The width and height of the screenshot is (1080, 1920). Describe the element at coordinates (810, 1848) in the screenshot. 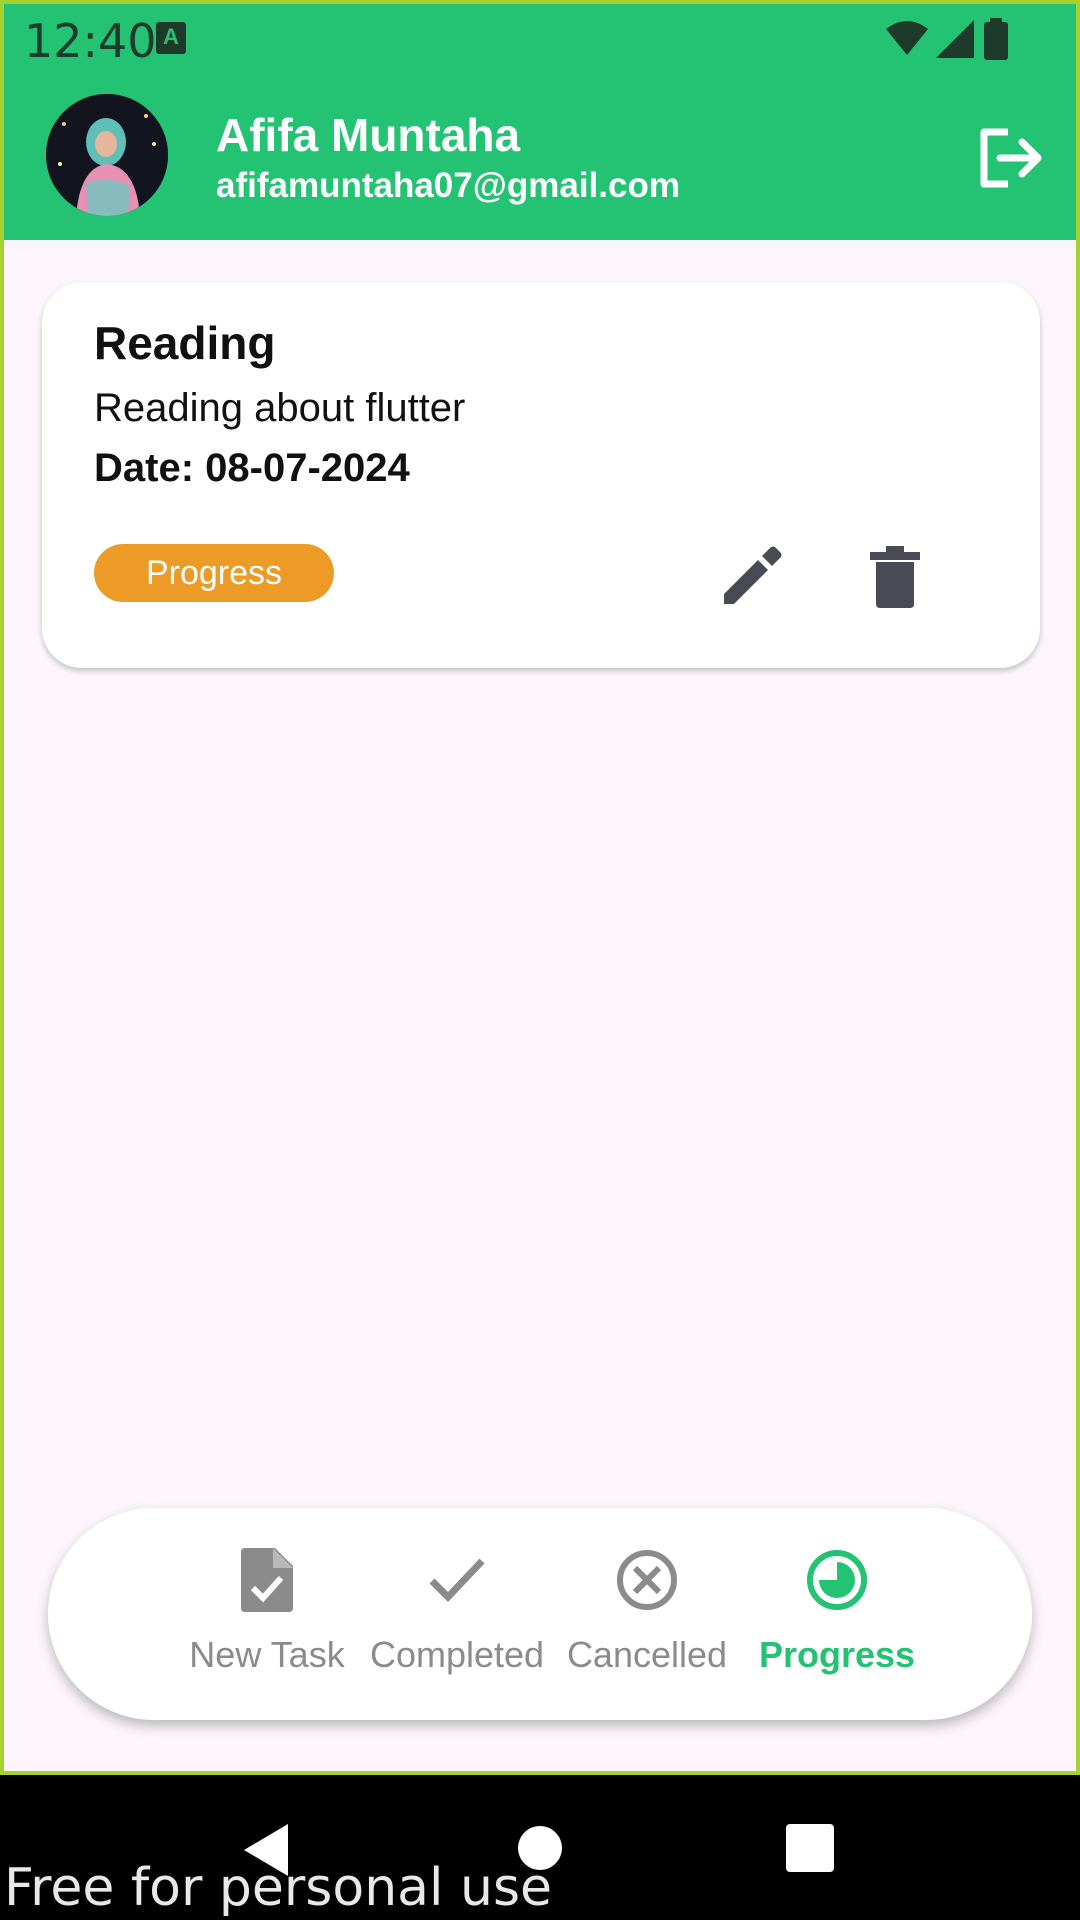

I see `recents-icon` at that location.